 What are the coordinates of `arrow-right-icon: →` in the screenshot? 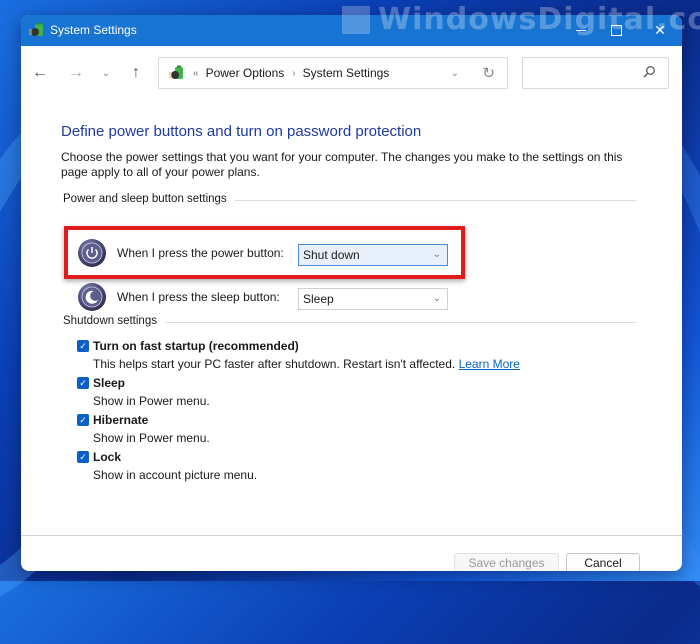 It's located at (76, 72).